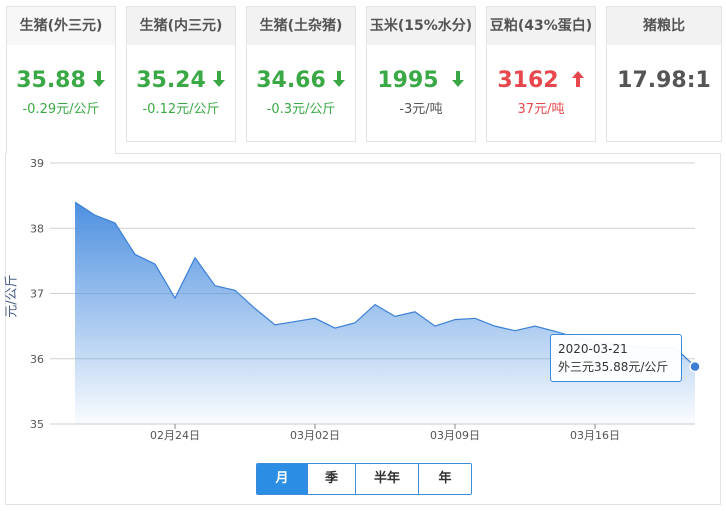  Describe the element at coordinates (37, 228) in the screenshot. I see `y-tick-label: 38` at that location.